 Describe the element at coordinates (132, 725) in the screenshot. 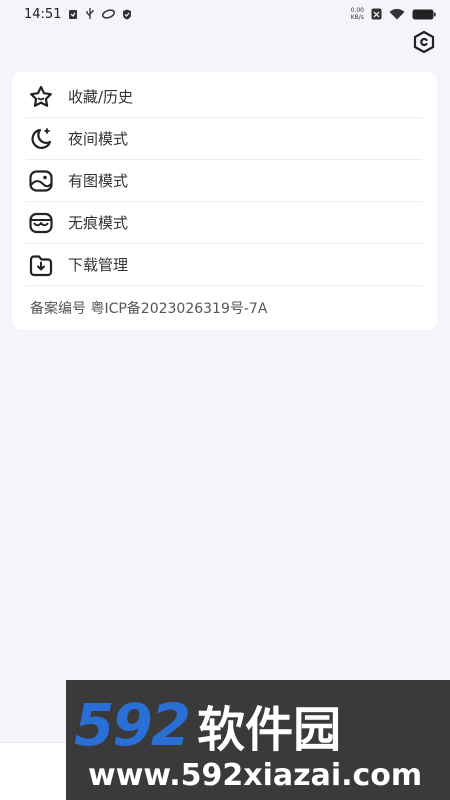

I see `watermark-number: 592` at that location.